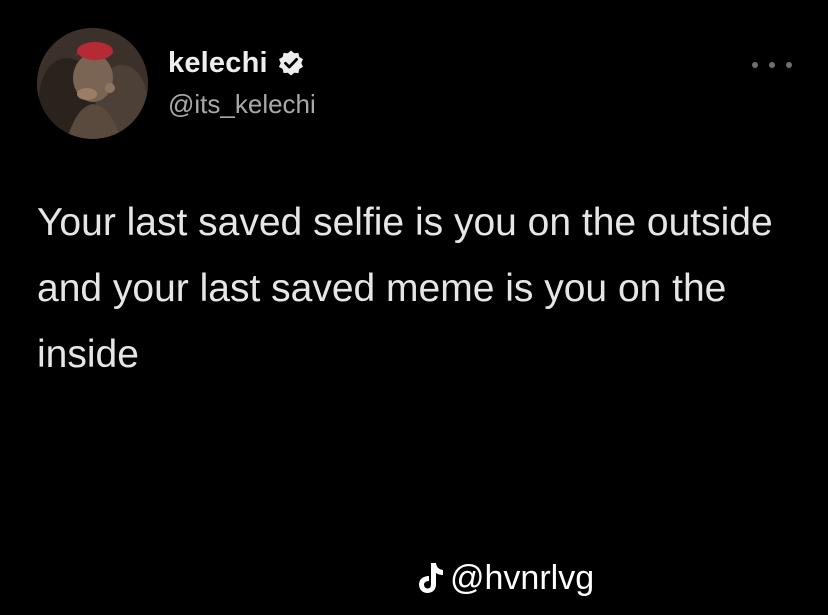 The height and width of the screenshot is (615, 828). What do you see at coordinates (242, 104) in the screenshot?
I see `user-handle: @its_kelechi` at bounding box center [242, 104].